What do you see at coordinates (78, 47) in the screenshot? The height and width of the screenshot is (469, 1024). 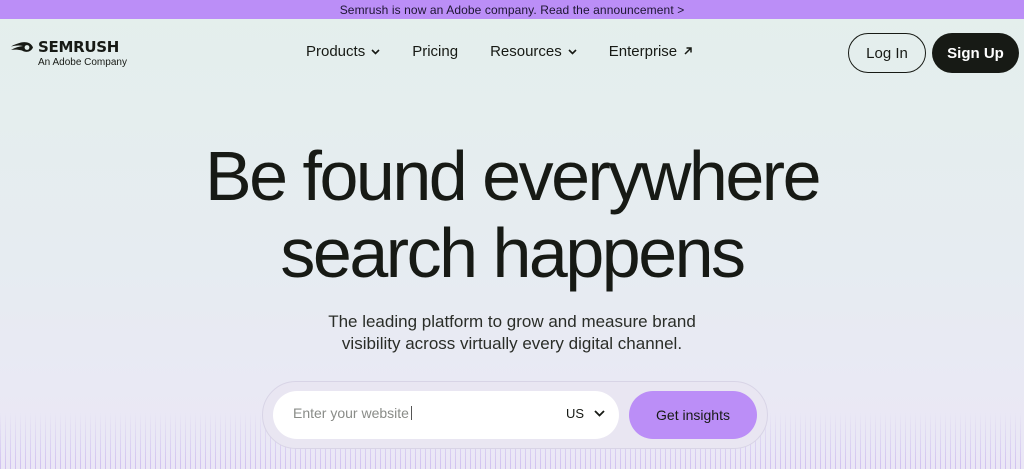 I see `logo-wordmark: SEMRUSH` at bounding box center [78, 47].